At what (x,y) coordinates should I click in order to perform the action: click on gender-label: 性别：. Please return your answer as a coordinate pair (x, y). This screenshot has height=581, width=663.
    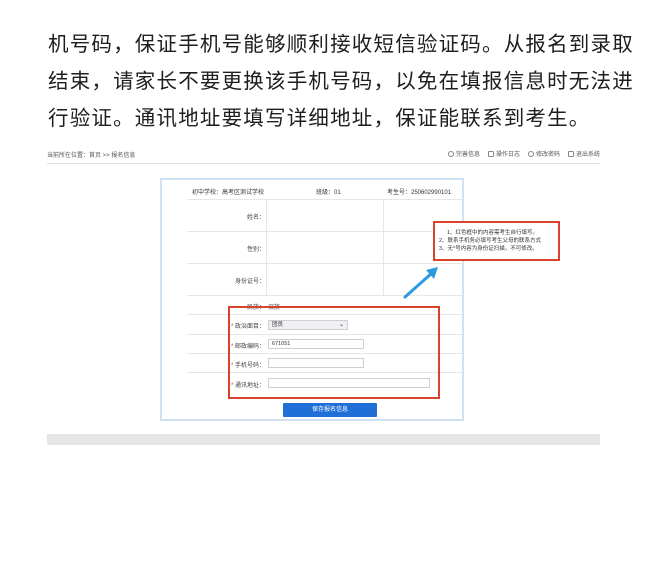
    Looking at the image, I should click on (255, 250).